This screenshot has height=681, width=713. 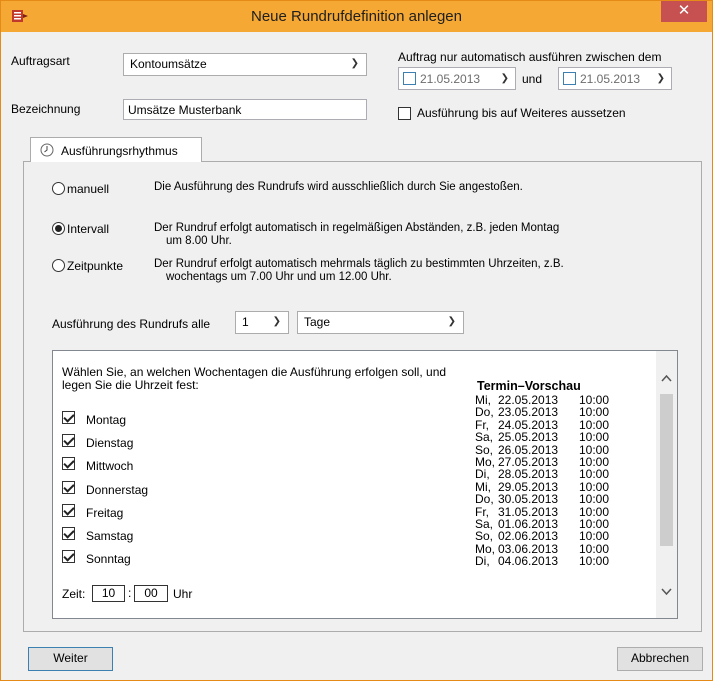 What do you see at coordinates (528, 499) in the screenshot?
I see `preview-date: 30.05.2013` at bounding box center [528, 499].